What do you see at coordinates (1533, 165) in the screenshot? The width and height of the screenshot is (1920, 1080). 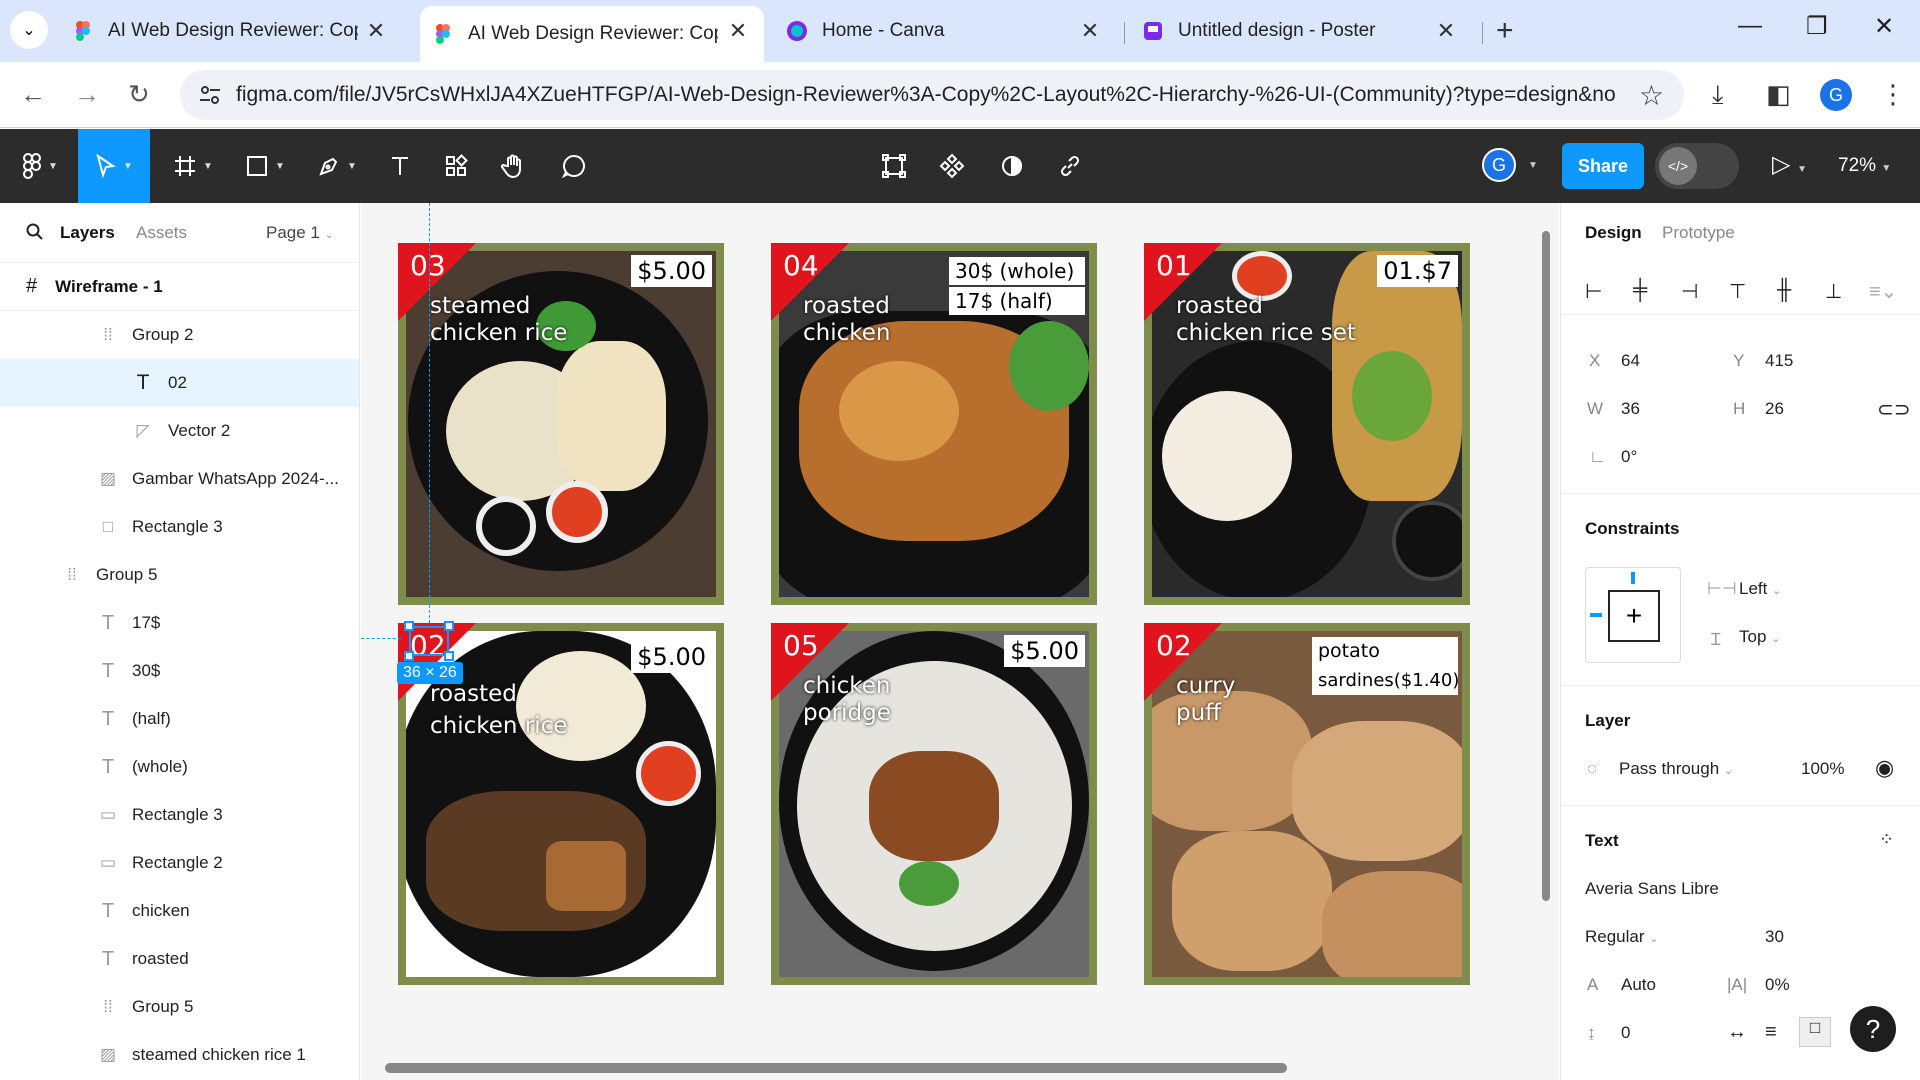 I see `chevron-down-icon: ▼` at bounding box center [1533, 165].